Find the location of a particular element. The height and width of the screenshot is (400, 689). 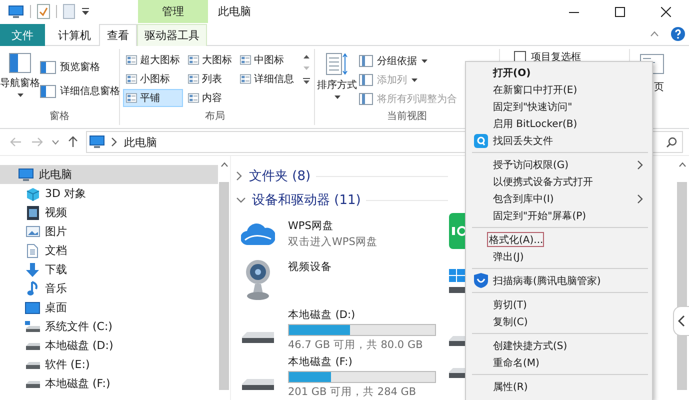

nav-item: 图片 is located at coordinates (109, 231).